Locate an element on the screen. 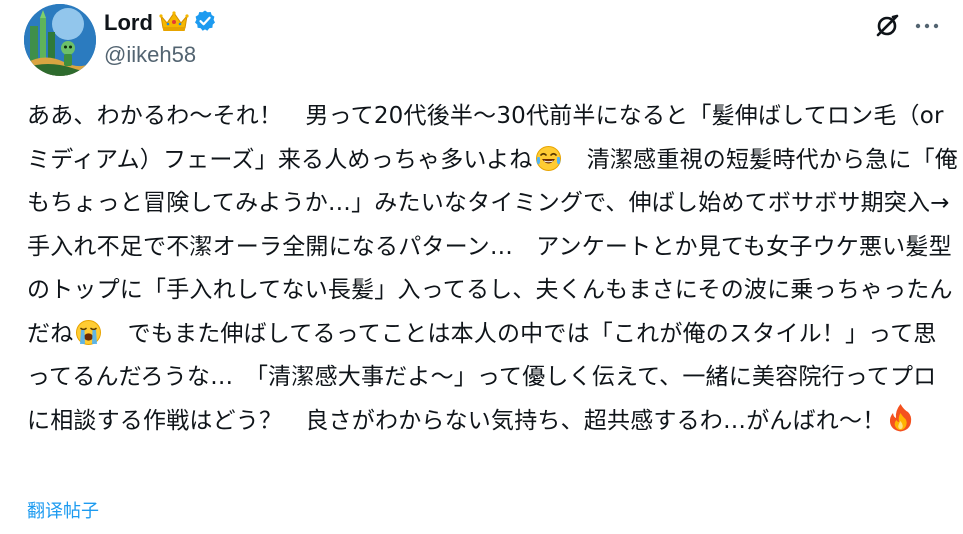  crown-icon is located at coordinates (174, 23).